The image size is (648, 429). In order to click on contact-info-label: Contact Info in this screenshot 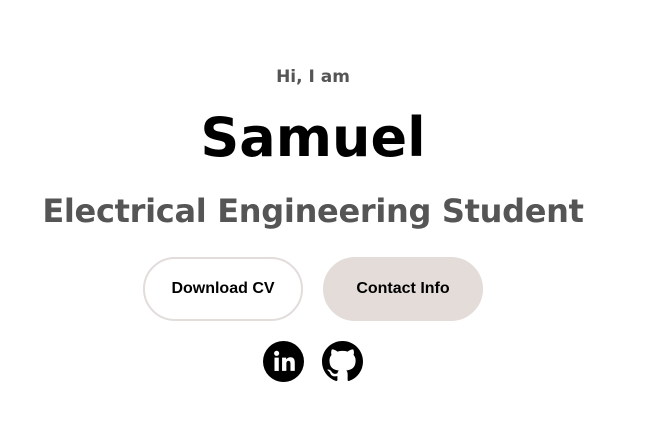, I will do `click(403, 288)`.